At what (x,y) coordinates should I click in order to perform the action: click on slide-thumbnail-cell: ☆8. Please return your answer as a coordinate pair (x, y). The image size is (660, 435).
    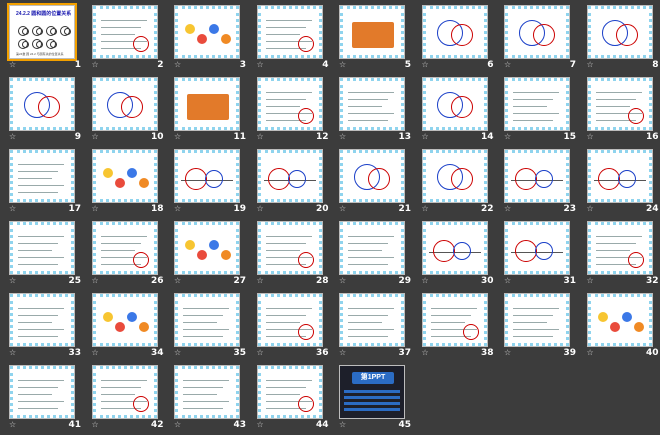
    Looking at the image, I should click on (621, 39).